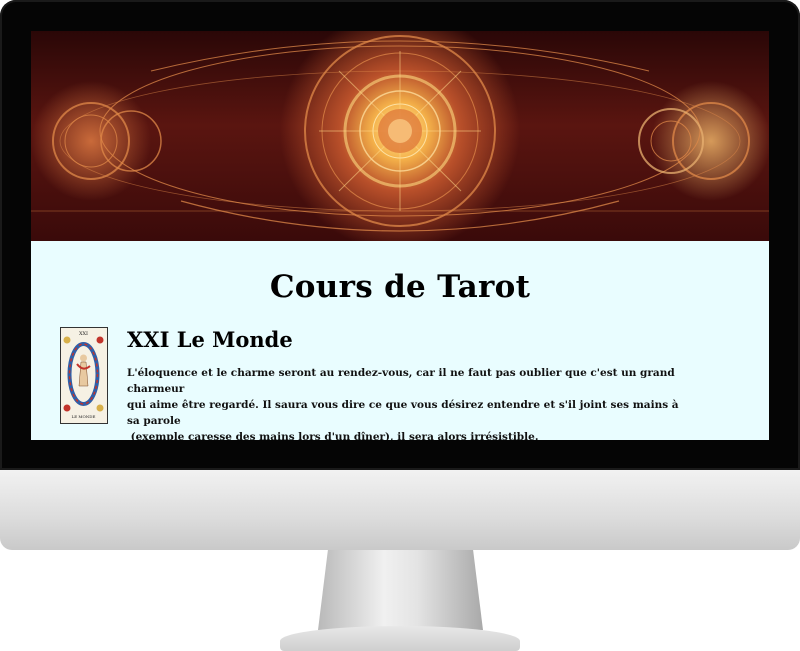 This screenshot has height=651, width=800. I want to click on card-heading: XXI Le Monde, so click(210, 339).